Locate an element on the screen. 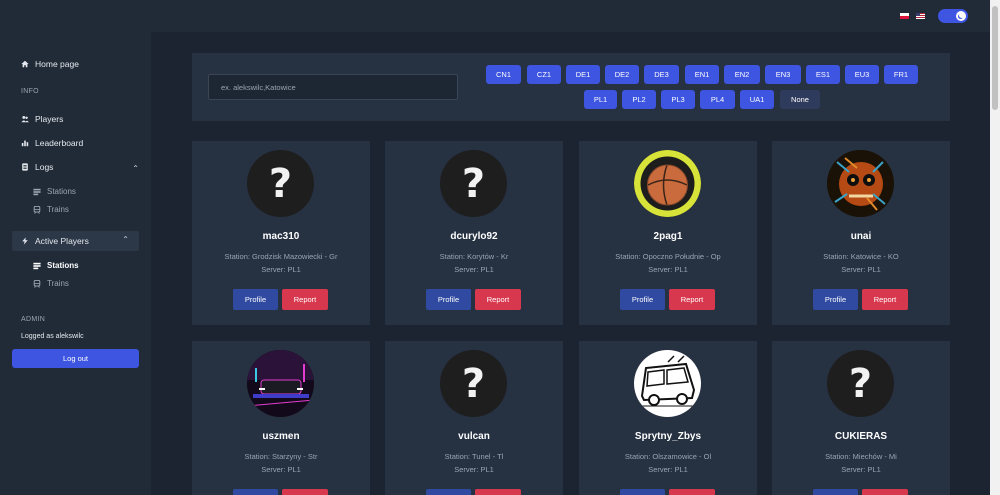 The width and height of the screenshot is (1000, 495). bar-chart-icon is located at coordinates (25, 143).